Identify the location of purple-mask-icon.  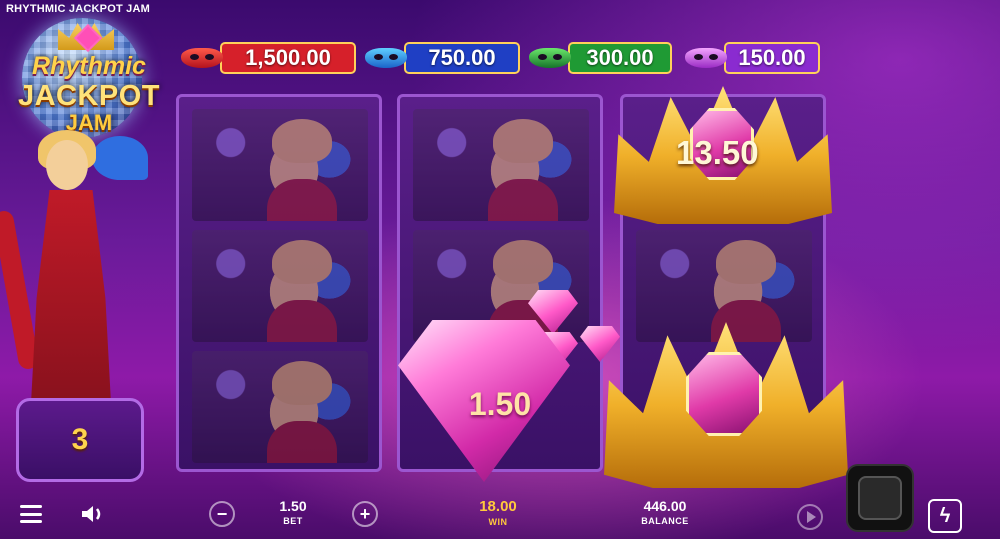
(706, 58).